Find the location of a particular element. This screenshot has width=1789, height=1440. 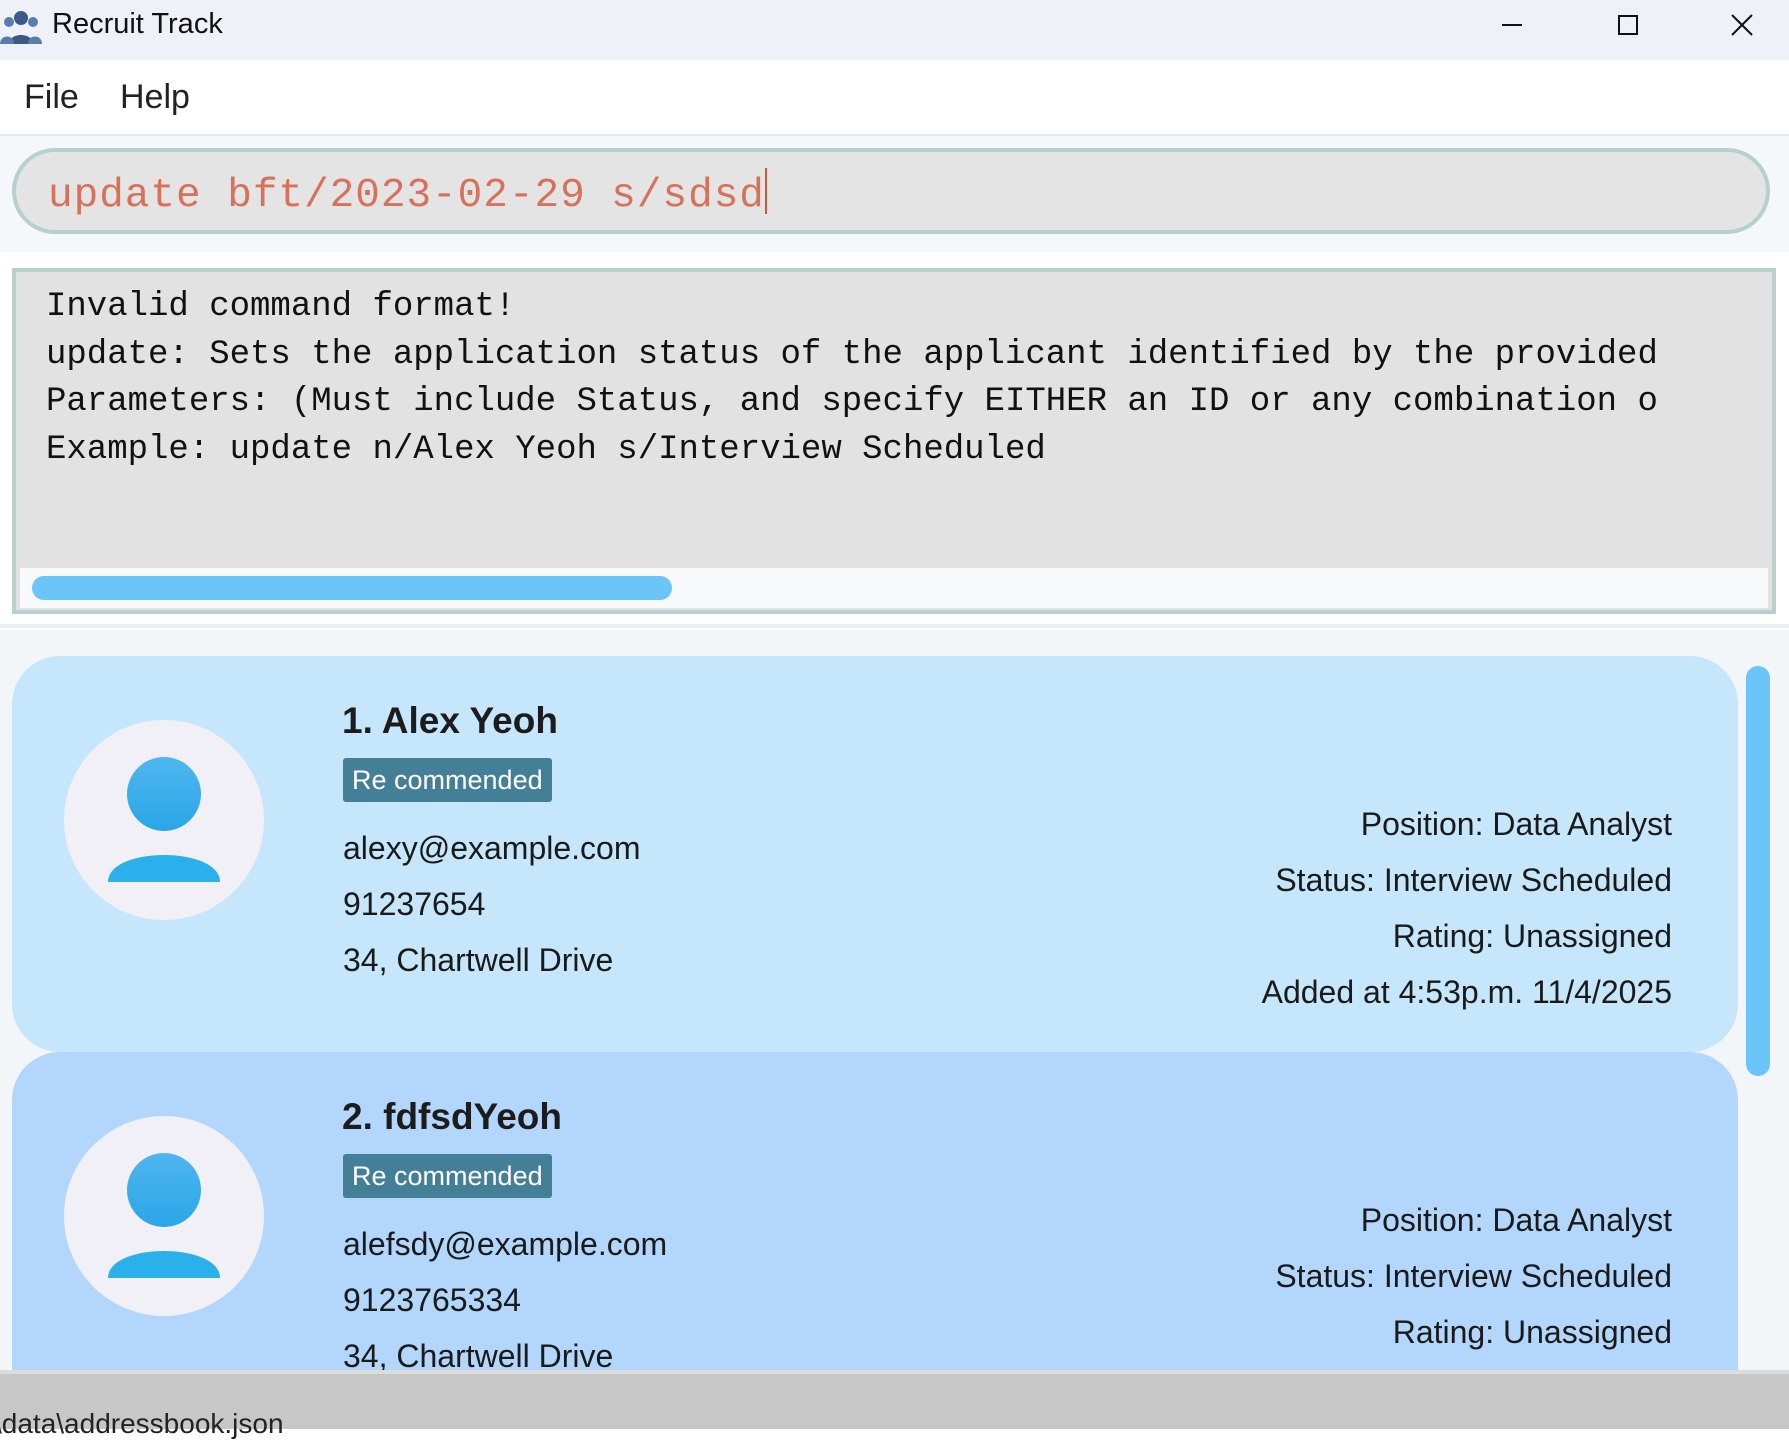

command-text: update bft/2023-02-29 s/sdsd is located at coordinates (406, 196).